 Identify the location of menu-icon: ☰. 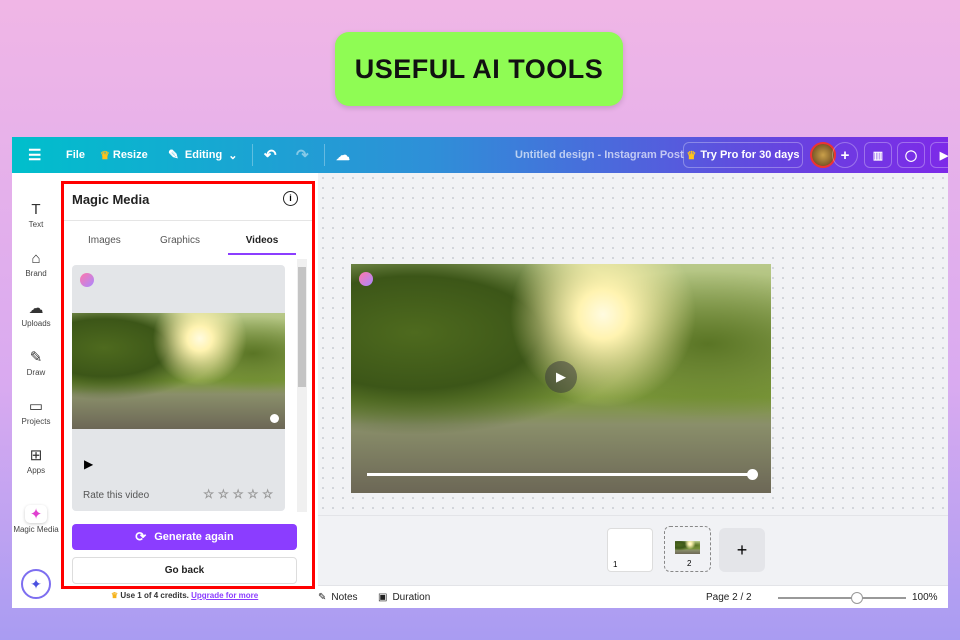
(34, 155).